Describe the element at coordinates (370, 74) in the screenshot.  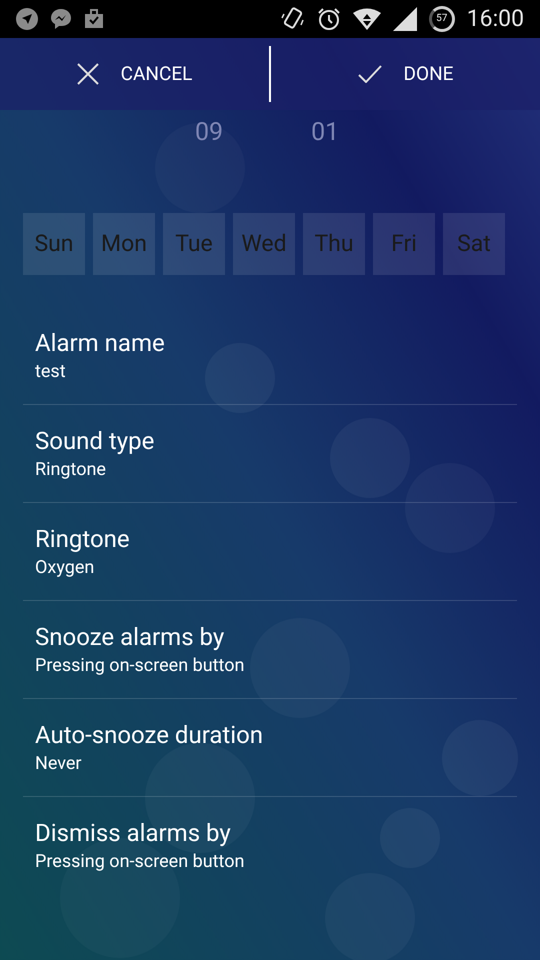
I see `checkmark-icon` at that location.